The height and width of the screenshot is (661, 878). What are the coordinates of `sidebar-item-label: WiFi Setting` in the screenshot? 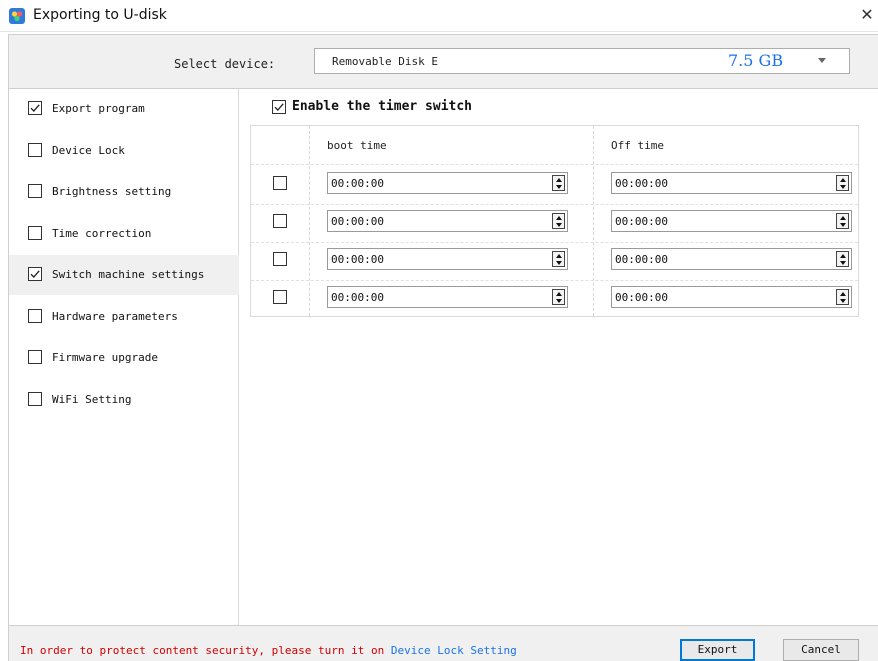 It's located at (92, 399).